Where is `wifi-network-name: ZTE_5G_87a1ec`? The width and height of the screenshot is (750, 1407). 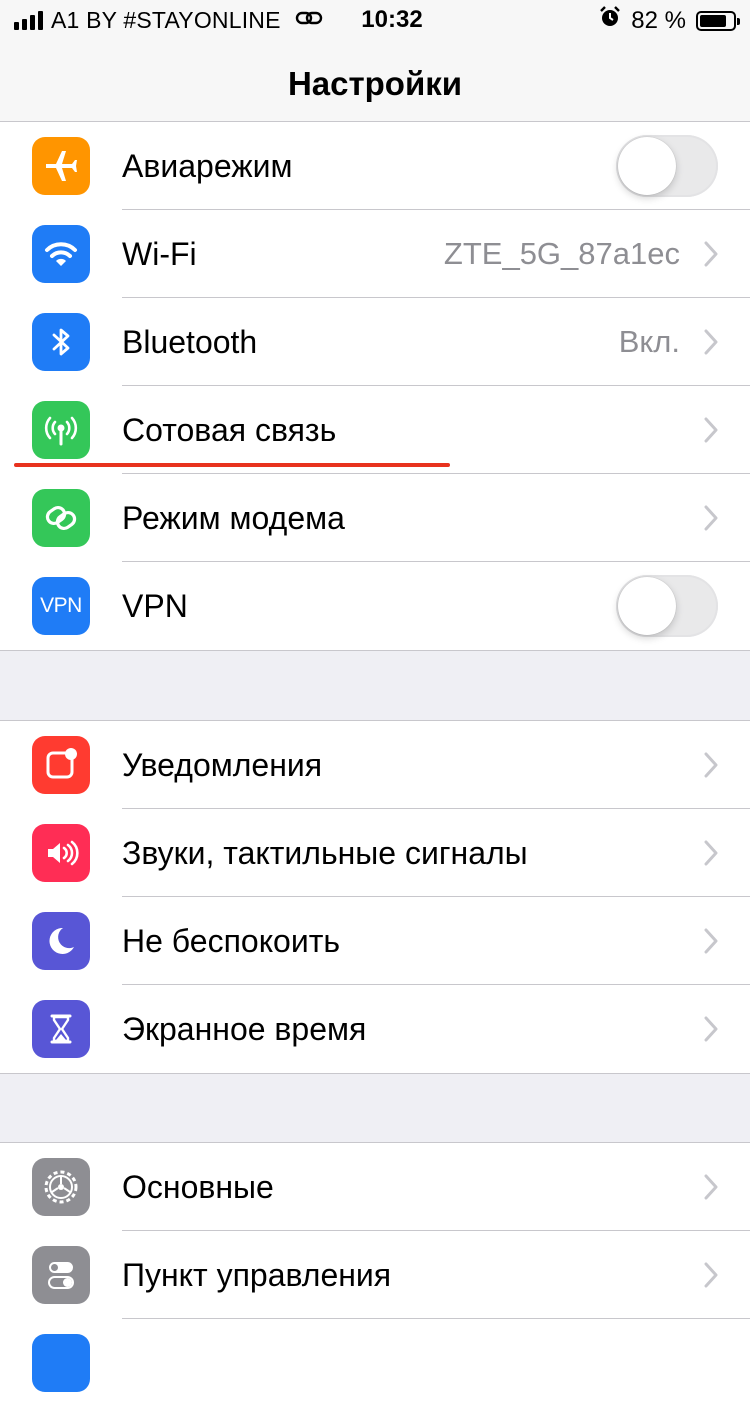
wifi-network-name: ZTE_5G_87a1ec is located at coordinates (561, 253).